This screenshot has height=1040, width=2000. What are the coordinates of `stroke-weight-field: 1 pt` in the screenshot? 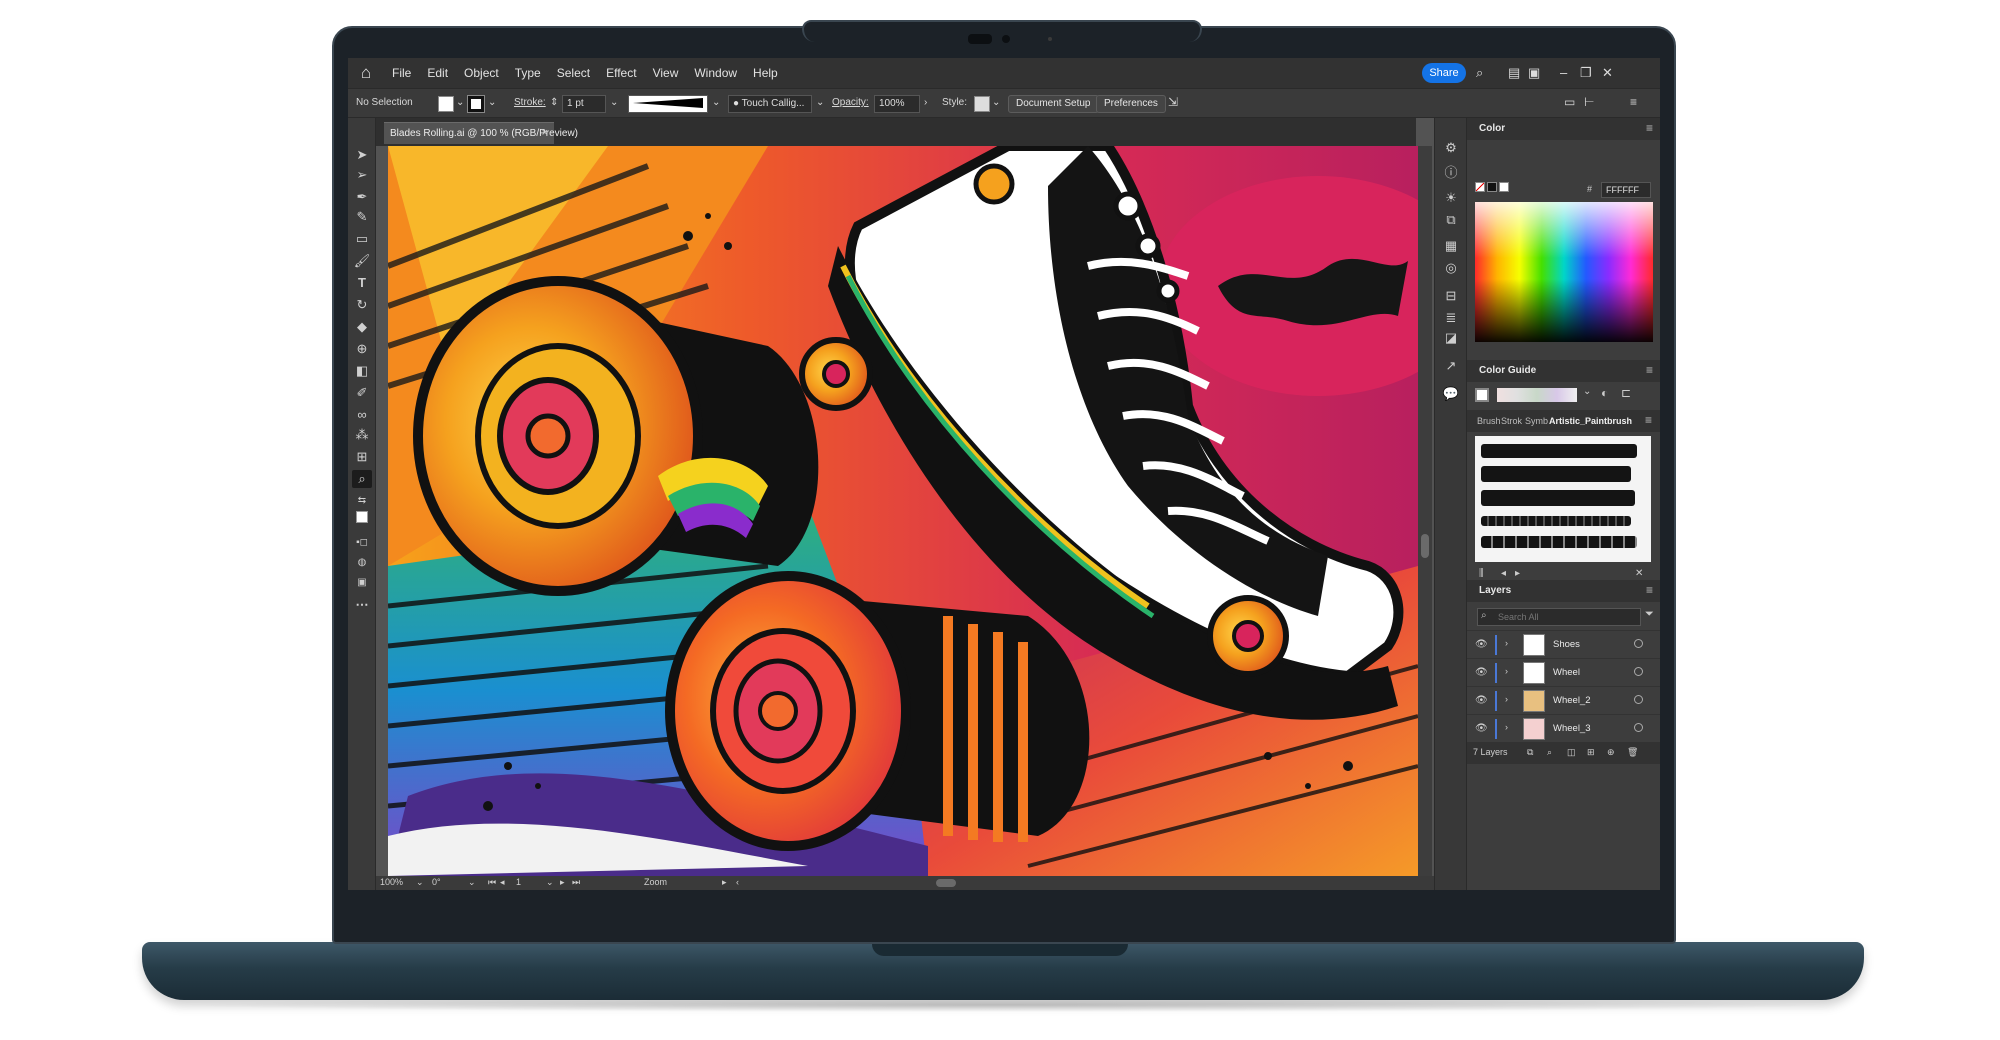 It's located at (584, 104).